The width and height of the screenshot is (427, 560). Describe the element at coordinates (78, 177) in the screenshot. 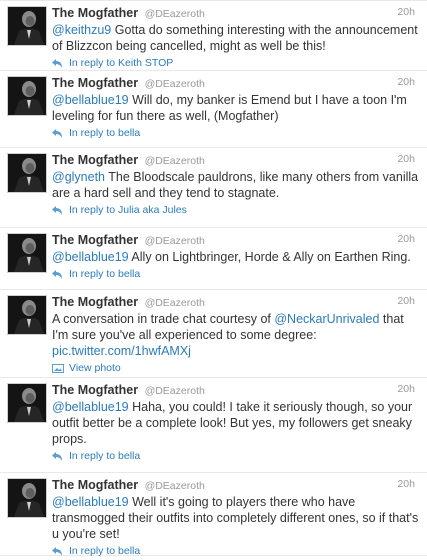

I see `mention-link: @glyneth` at that location.